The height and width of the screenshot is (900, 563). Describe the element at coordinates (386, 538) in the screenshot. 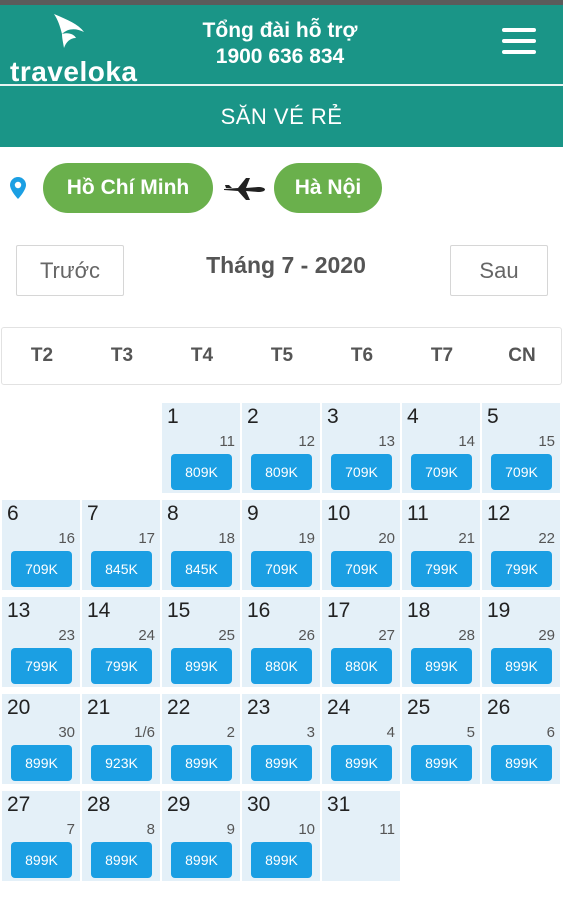

I see `lunar-date: 20` at that location.